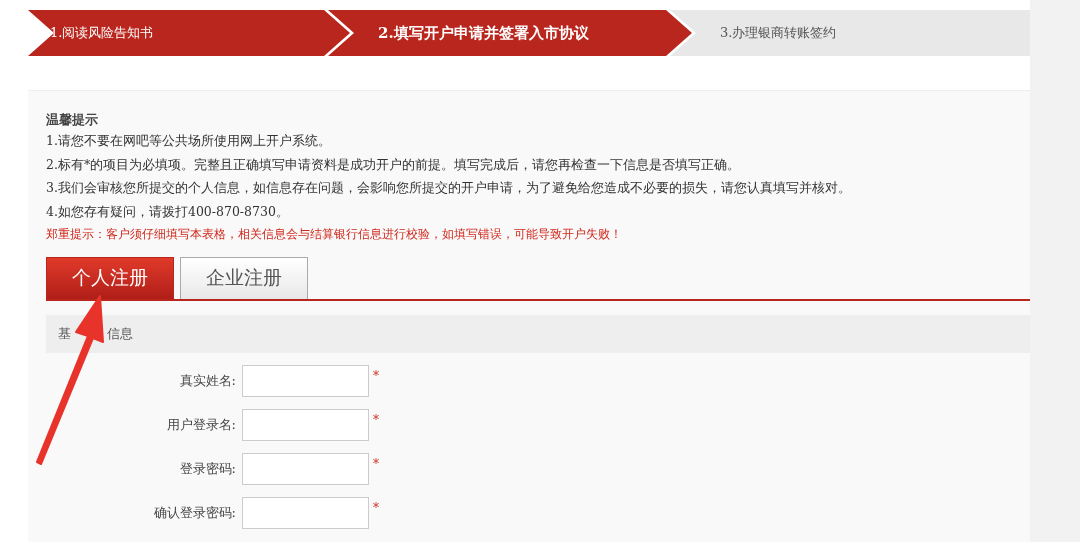 The image size is (1080, 542). What do you see at coordinates (64, 333) in the screenshot?
I see `section-title: 基` at bounding box center [64, 333].